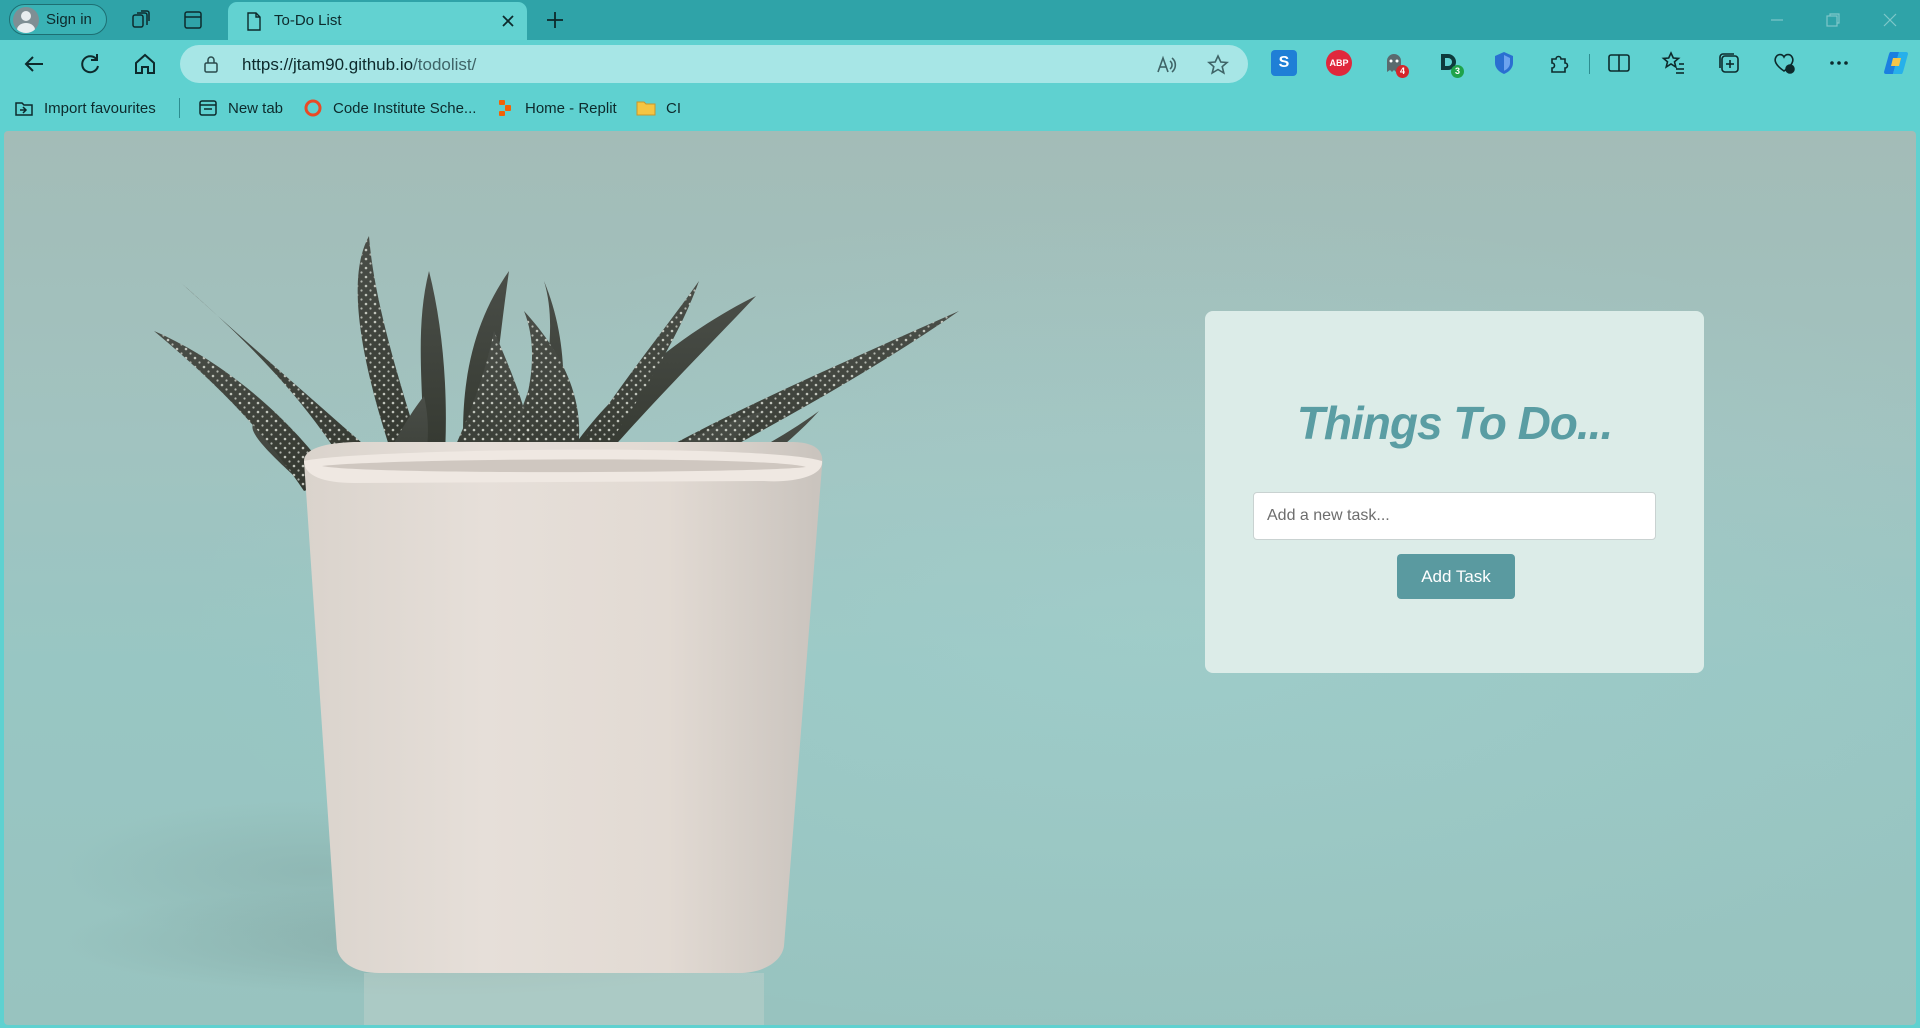 The width and height of the screenshot is (1920, 1028). What do you see at coordinates (208, 108) in the screenshot?
I see `newtab-icon` at bounding box center [208, 108].